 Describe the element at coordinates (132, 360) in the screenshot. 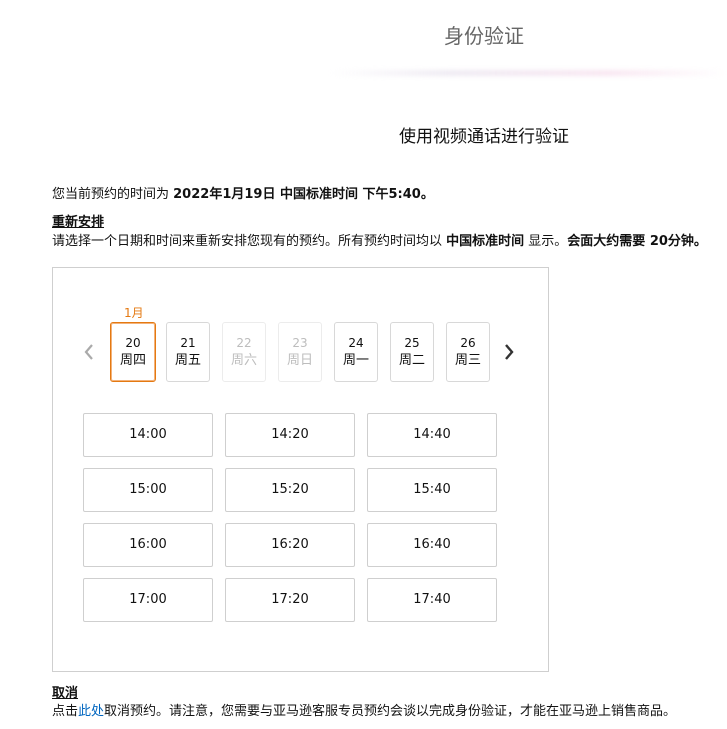

I see `date-weekday: 周四` at that location.